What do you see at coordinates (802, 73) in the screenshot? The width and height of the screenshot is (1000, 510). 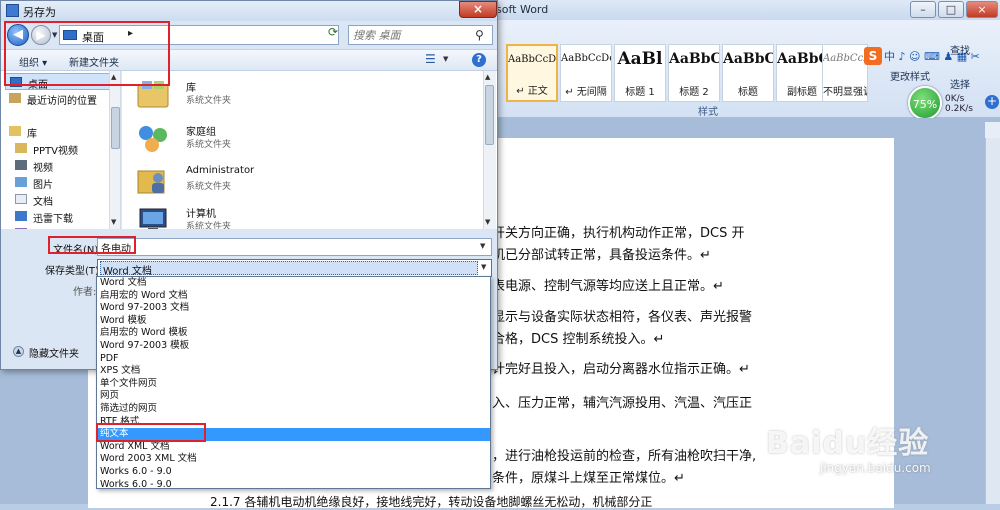 I see `style-subtitle: AaBbC 副标题` at bounding box center [802, 73].